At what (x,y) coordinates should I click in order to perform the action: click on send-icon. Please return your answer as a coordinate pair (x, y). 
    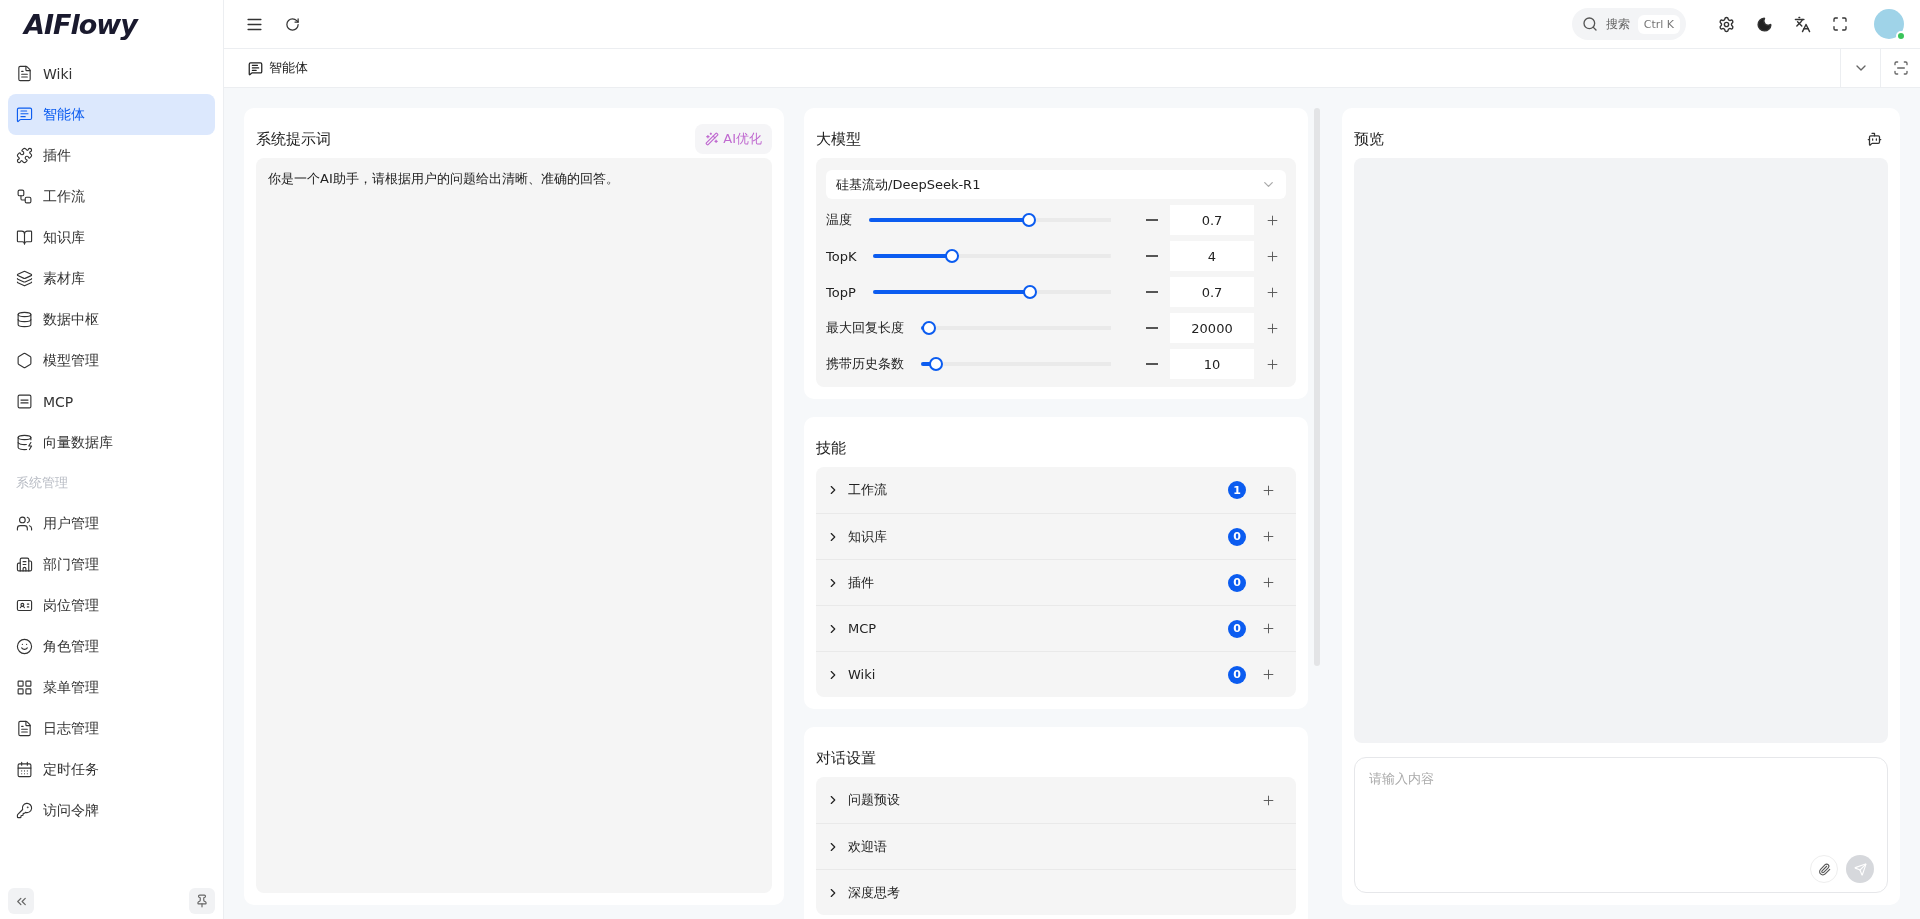
    Looking at the image, I should click on (1860, 869).